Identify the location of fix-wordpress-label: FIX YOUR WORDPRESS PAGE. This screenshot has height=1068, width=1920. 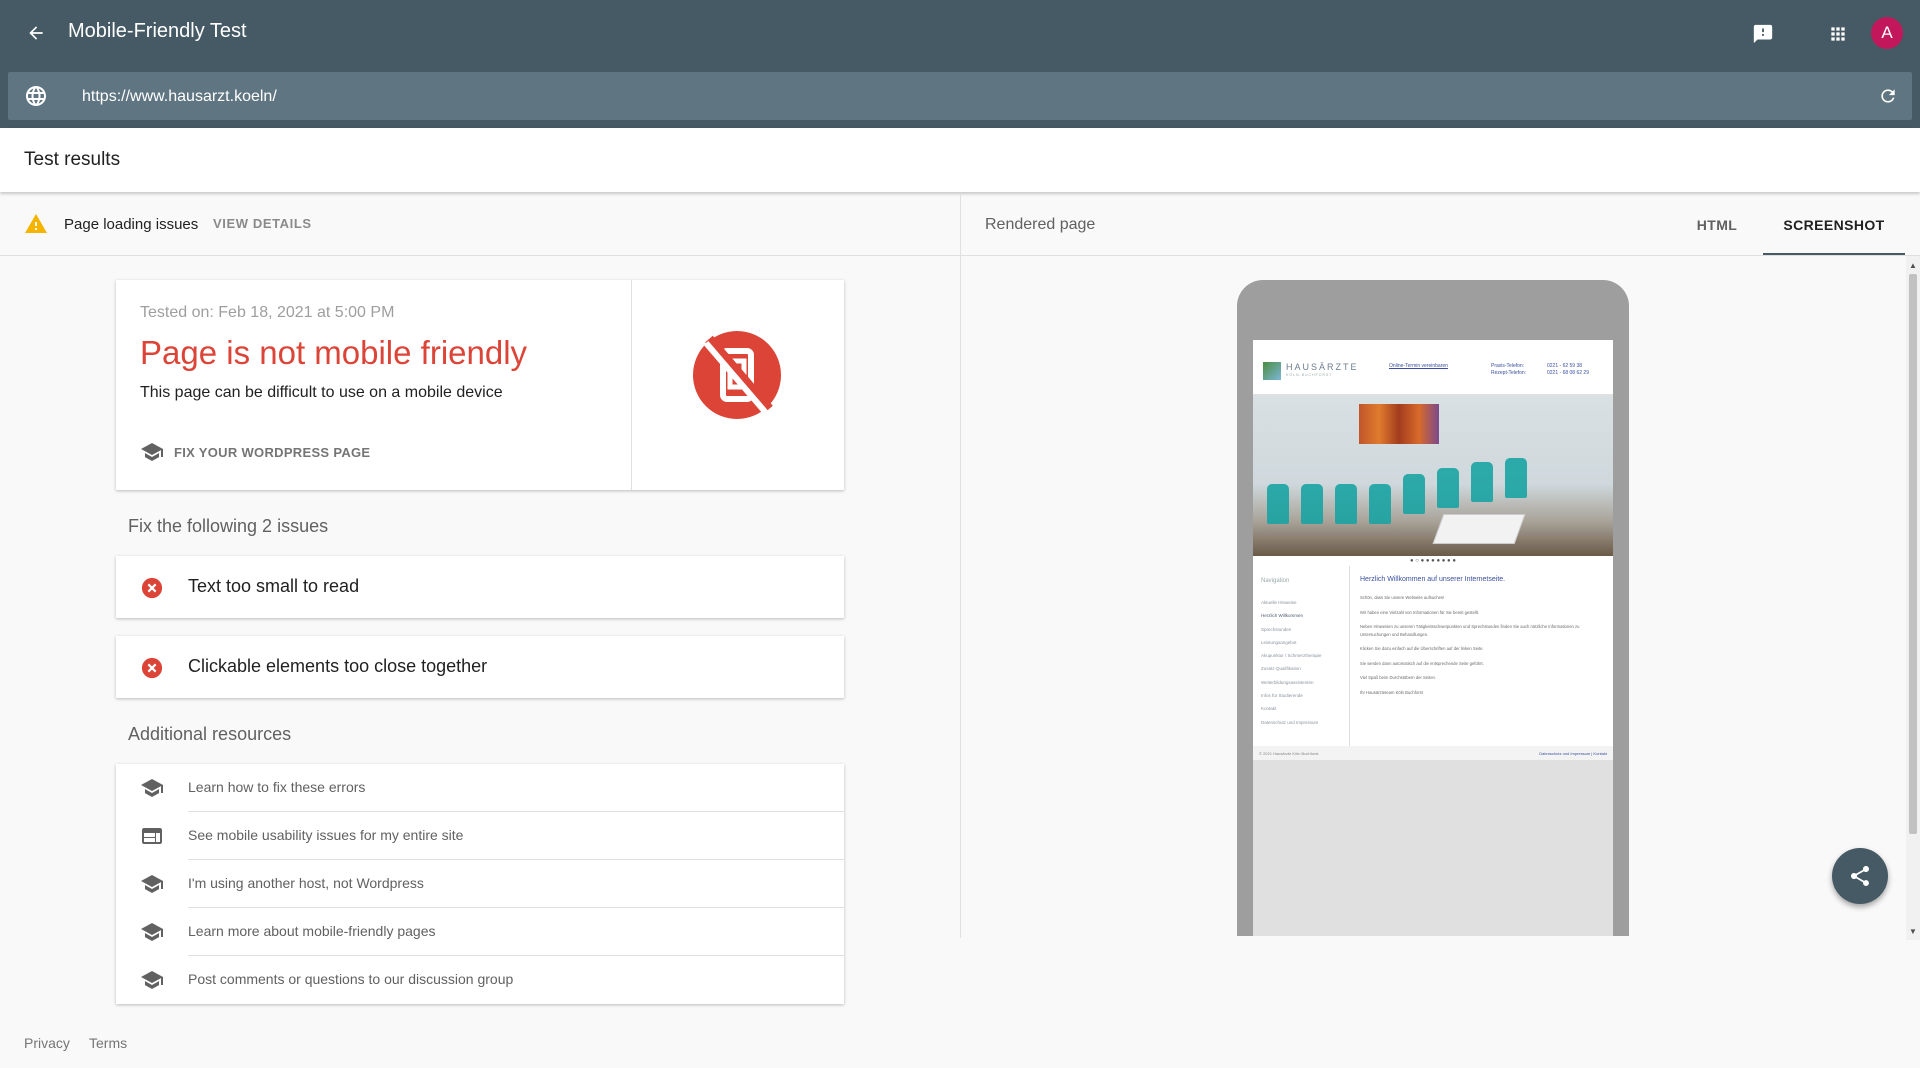
(272, 452).